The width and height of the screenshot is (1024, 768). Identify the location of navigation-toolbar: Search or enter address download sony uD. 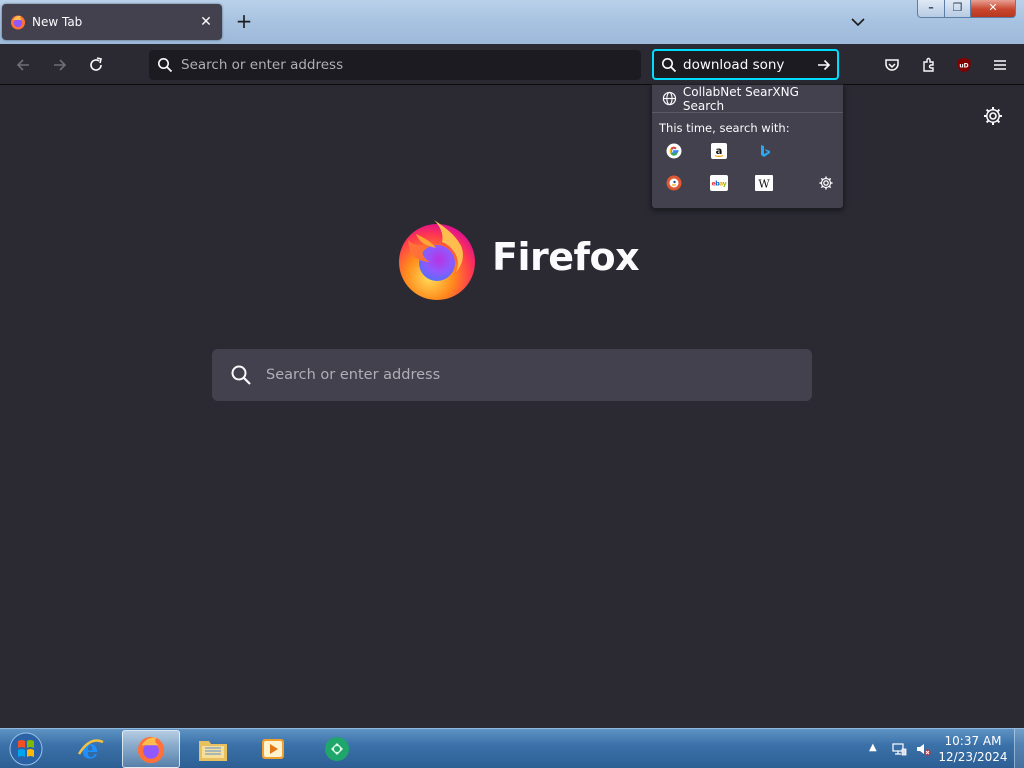
(512, 64).